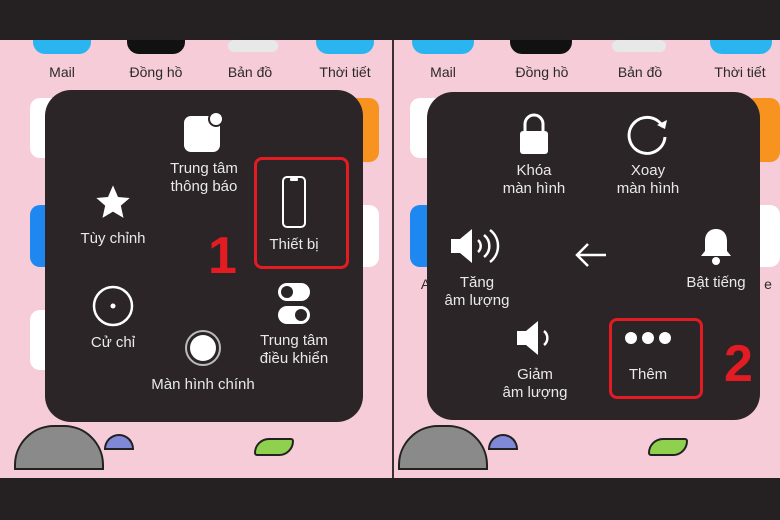  Describe the element at coordinates (204, 132) in the screenshot. I see `notification-center-icon` at that location.